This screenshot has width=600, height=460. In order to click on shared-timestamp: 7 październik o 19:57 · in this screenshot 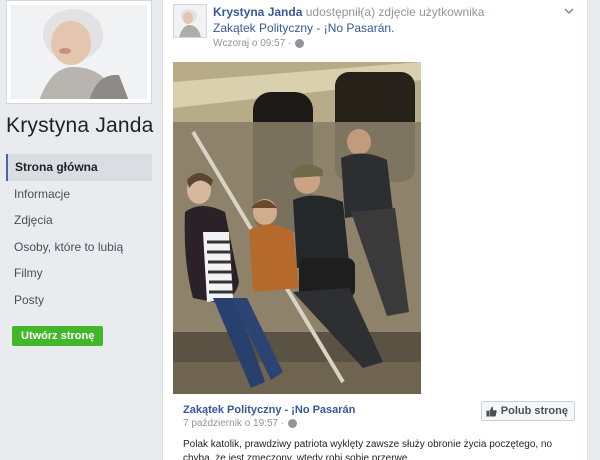, I will do `click(240, 423)`.